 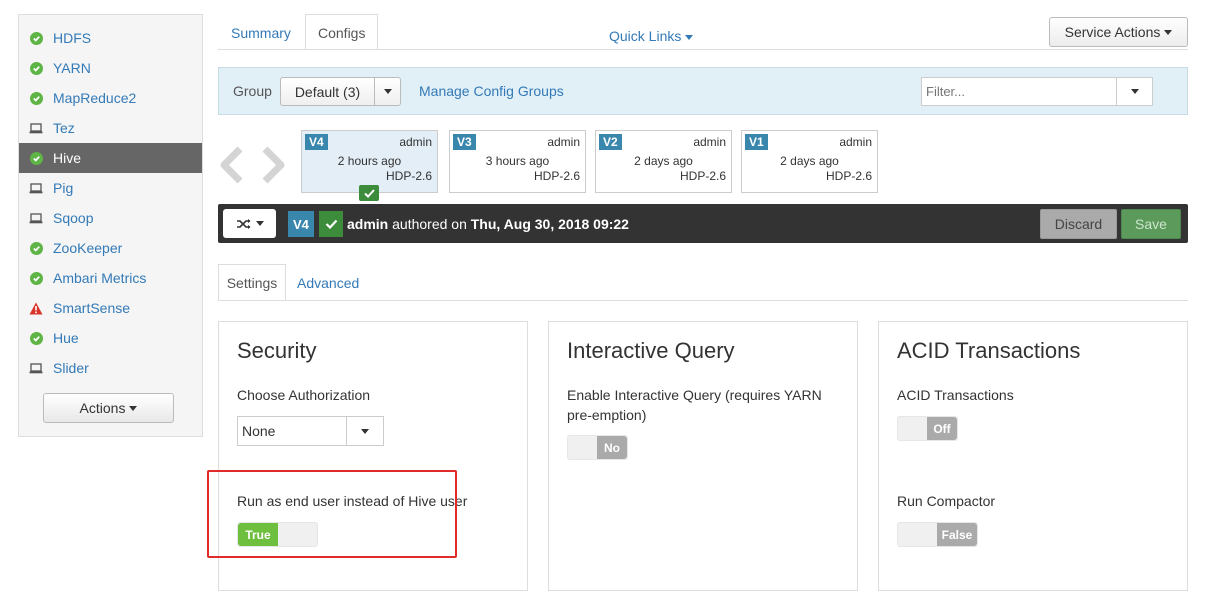 I want to click on sidebar-item-label: Hive, so click(x=67, y=158).